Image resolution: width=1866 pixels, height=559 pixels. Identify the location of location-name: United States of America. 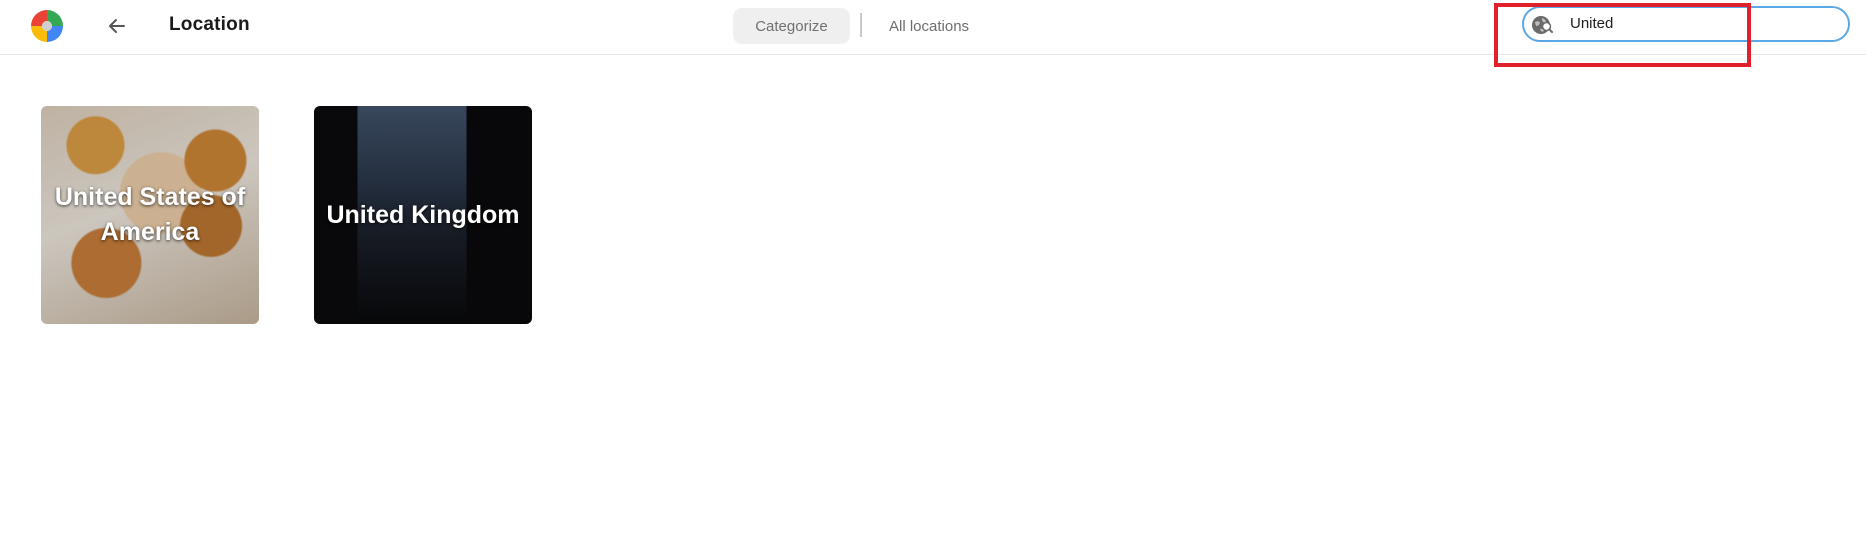
(150, 214).